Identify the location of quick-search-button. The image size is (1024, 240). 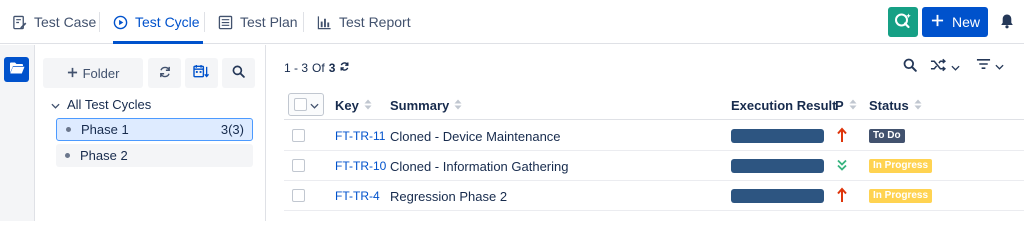
(903, 22).